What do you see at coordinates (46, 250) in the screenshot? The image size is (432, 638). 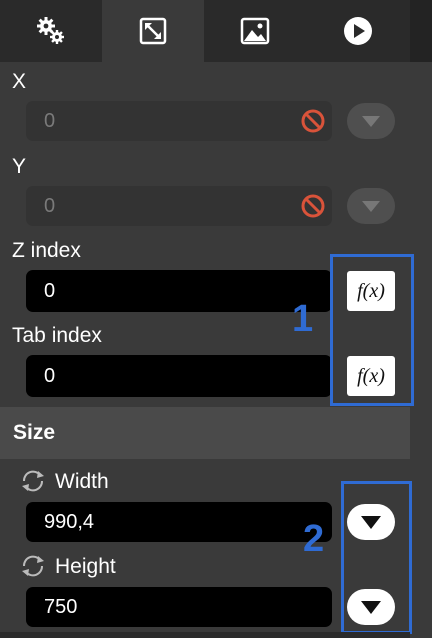 I see `z-index-label: Z index` at bounding box center [46, 250].